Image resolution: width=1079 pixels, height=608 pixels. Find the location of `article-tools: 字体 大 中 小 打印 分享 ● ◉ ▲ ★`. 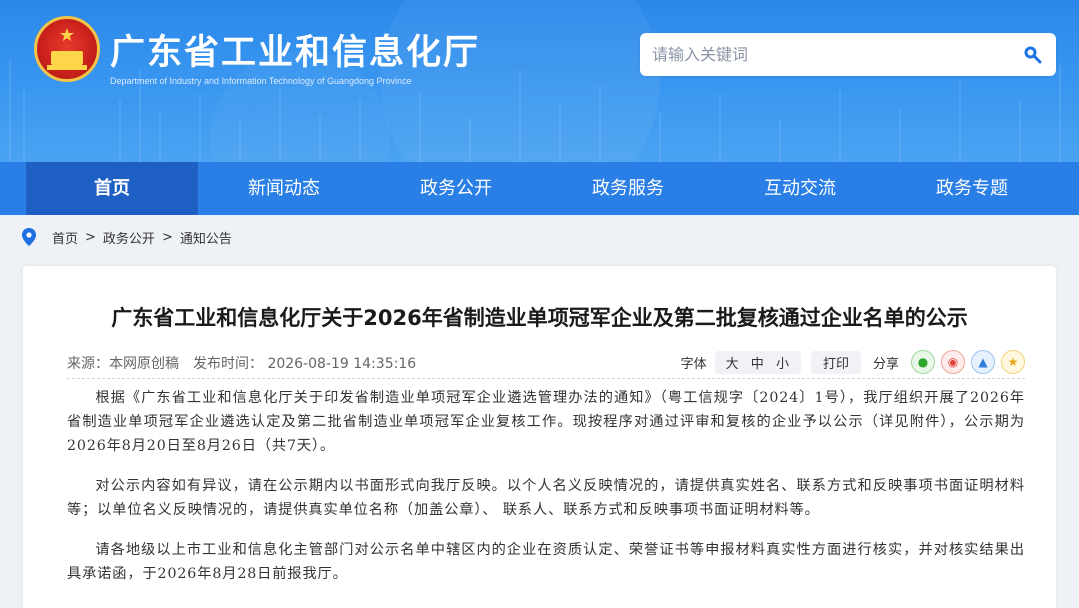

article-tools: 字体 大 中 小 打印 分享 ● ◉ ▲ ★ is located at coordinates (853, 362).